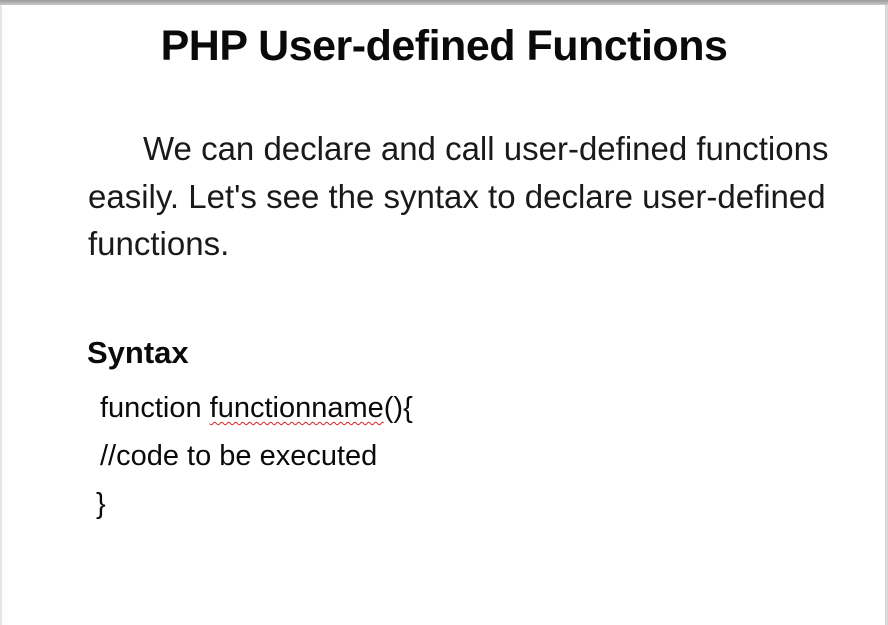  I want to click on window-left-edge, so click(1, 315).